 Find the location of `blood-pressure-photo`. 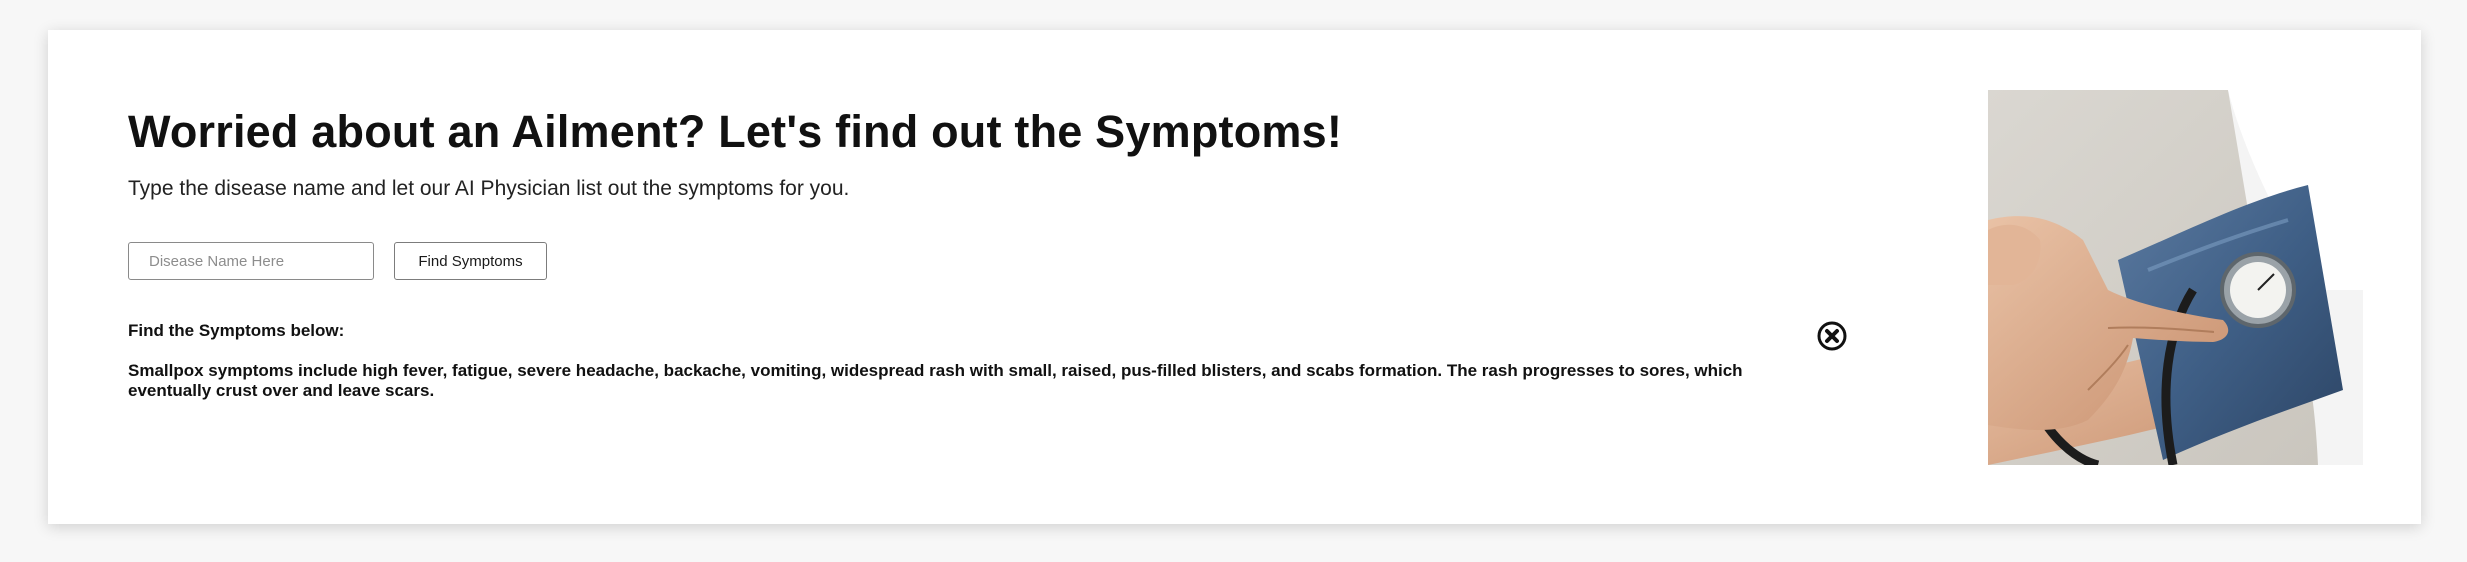

blood-pressure-photo is located at coordinates (2175, 277).